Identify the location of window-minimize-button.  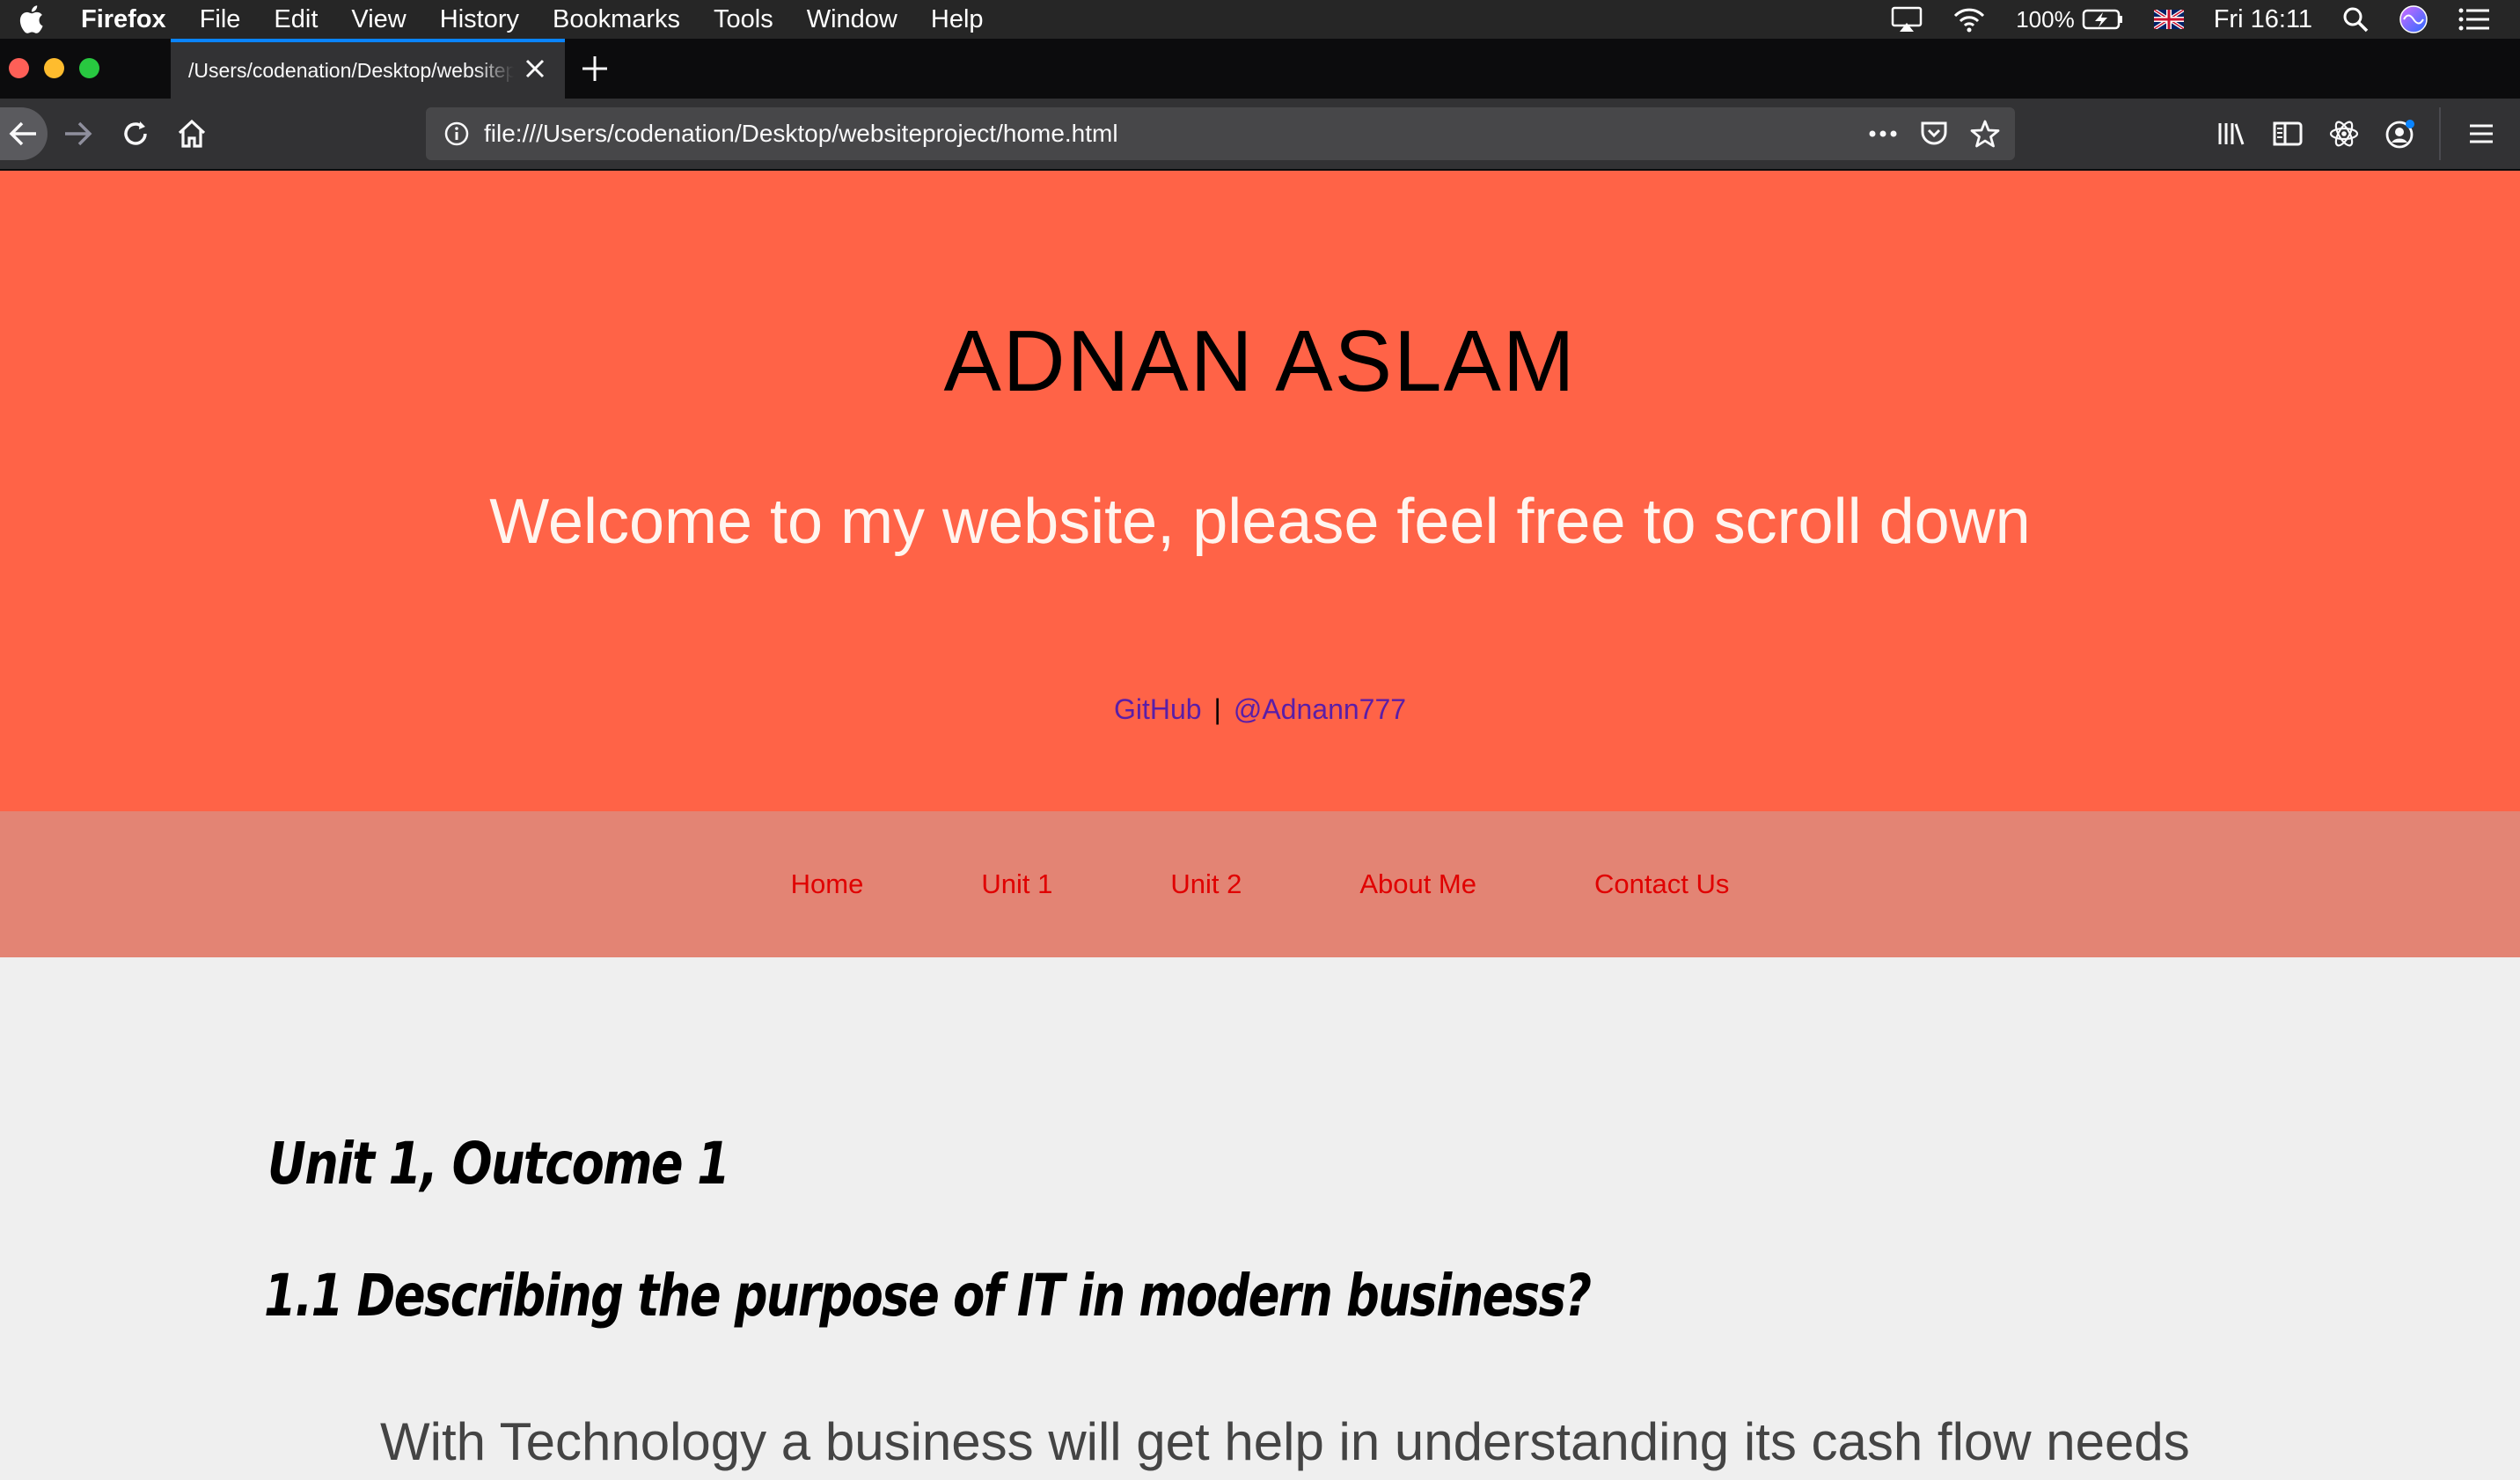
(54, 68).